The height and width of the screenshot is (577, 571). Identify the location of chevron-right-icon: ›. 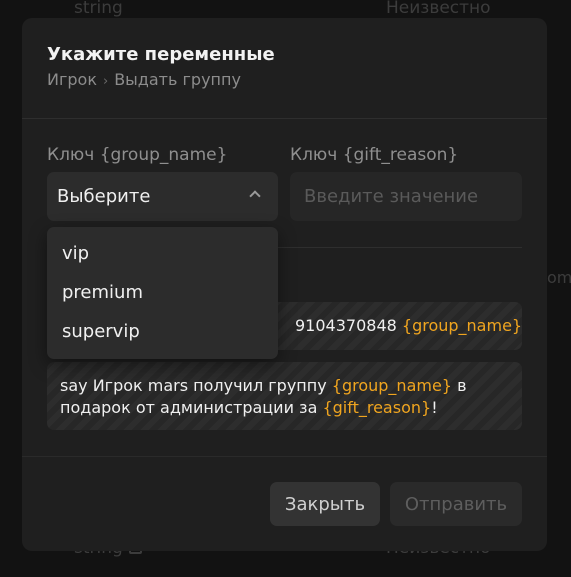
(105, 81).